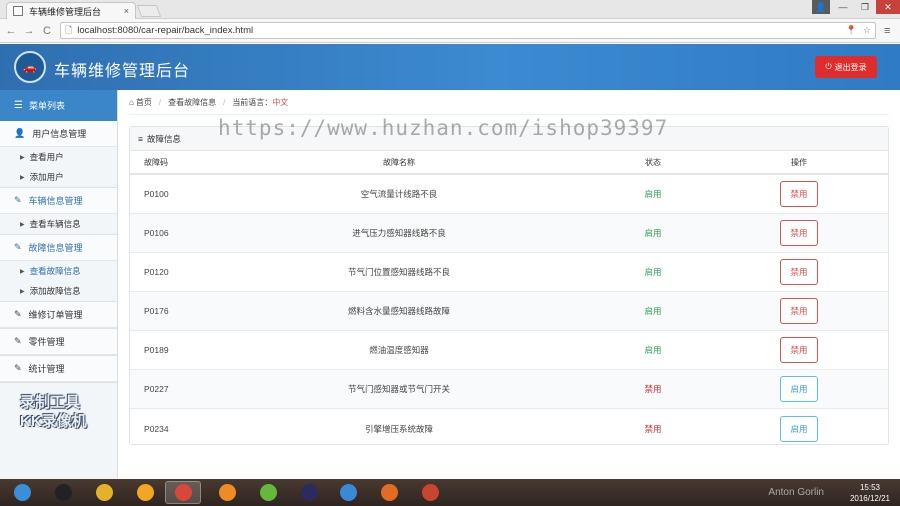  Describe the element at coordinates (843, 7) in the screenshot. I see `minimize-button: —` at that location.